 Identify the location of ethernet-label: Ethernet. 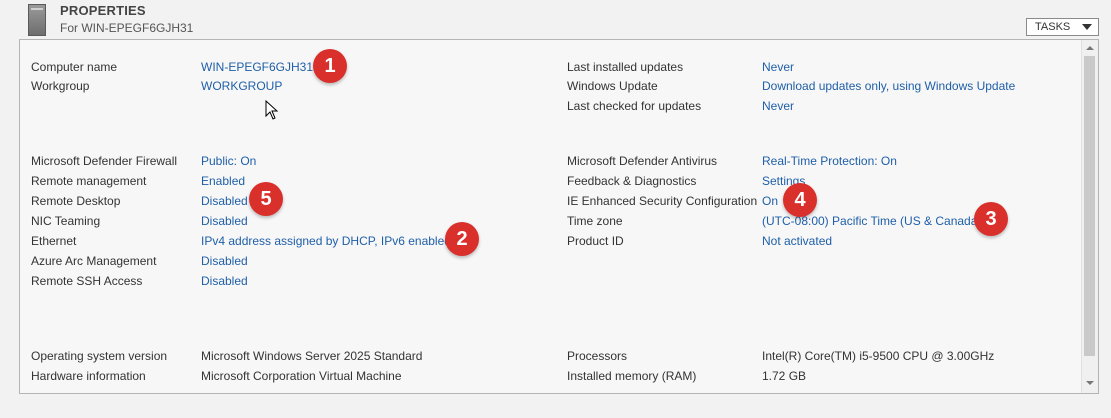
(54, 241).